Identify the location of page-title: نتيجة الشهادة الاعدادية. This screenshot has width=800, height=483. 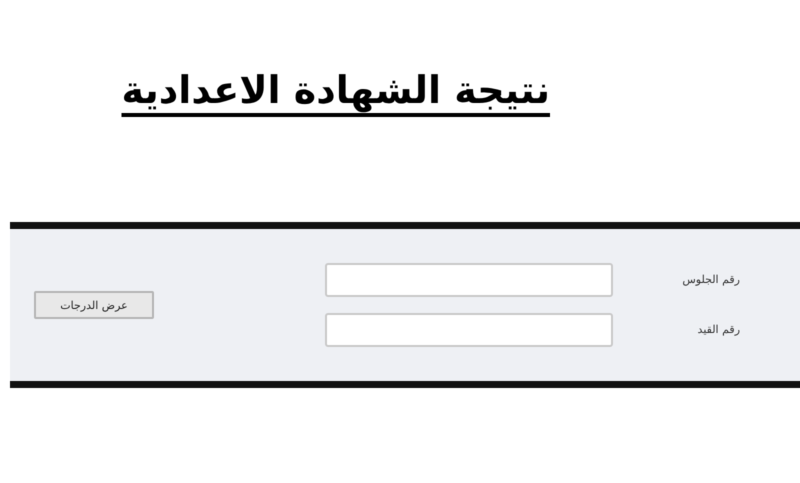
(335, 91).